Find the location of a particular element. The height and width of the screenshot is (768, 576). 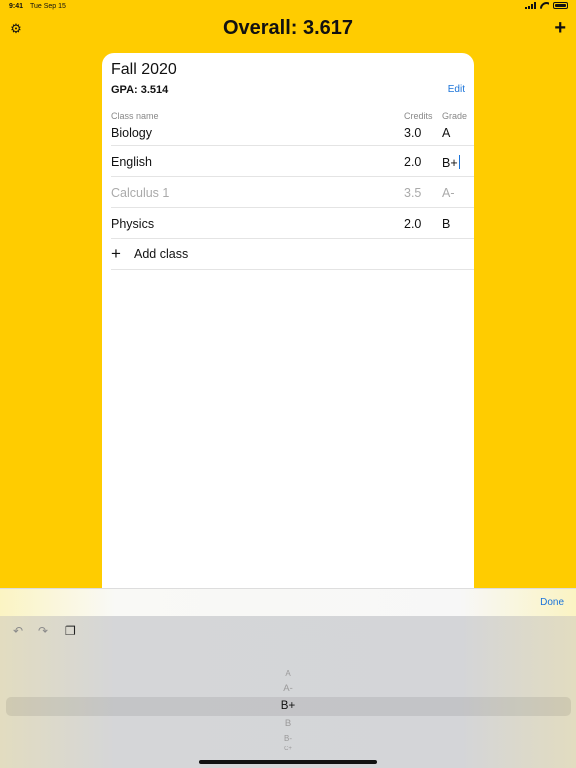

status-time: 9:41 is located at coordinates (16, 6).